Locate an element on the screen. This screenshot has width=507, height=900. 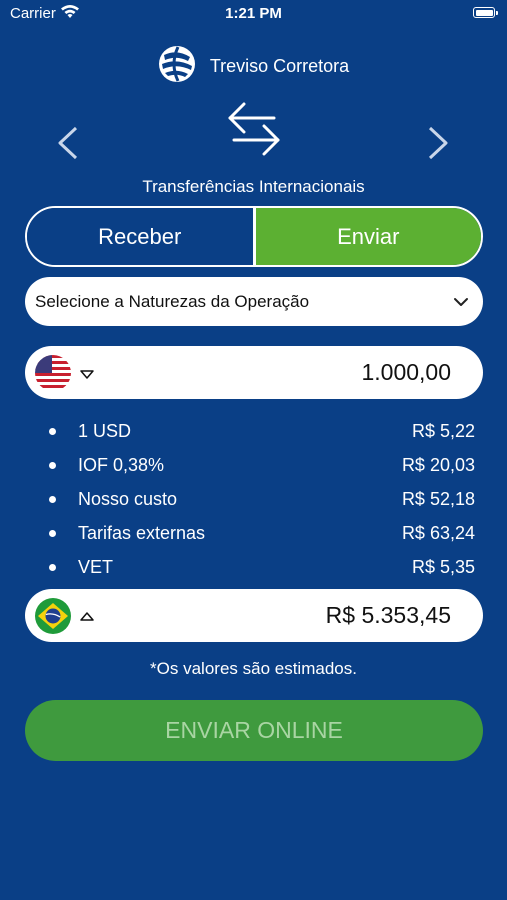
rate-value: R$ 63,24 is located at coordinates (438, 533).